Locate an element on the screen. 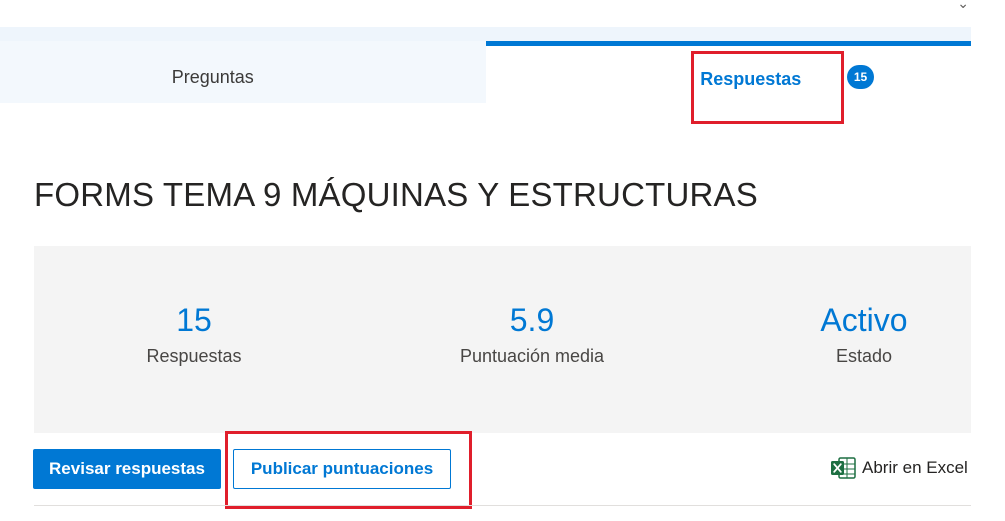  annotation-highlight-button is located at coordinates (348, 470).